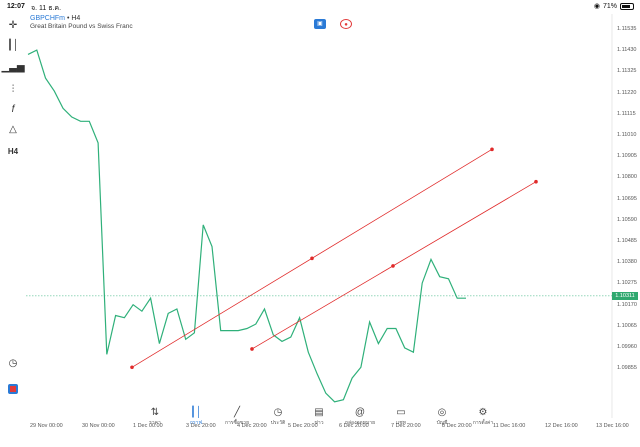 This screenshot has width=640, height=447. What do you see at coordinates (155, 412) in the screenshot?
I see `quotes-icon: ⇅` at bounding box center [155, 412].